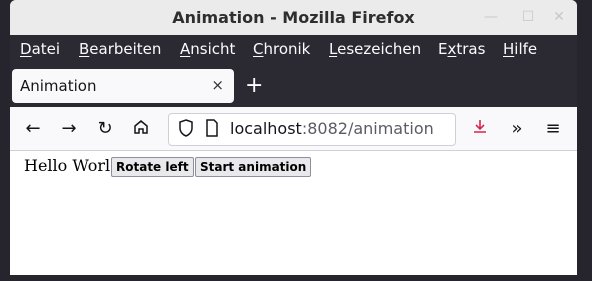  I want to click on menu-ansicht: Ansicht, so click(207, 49).